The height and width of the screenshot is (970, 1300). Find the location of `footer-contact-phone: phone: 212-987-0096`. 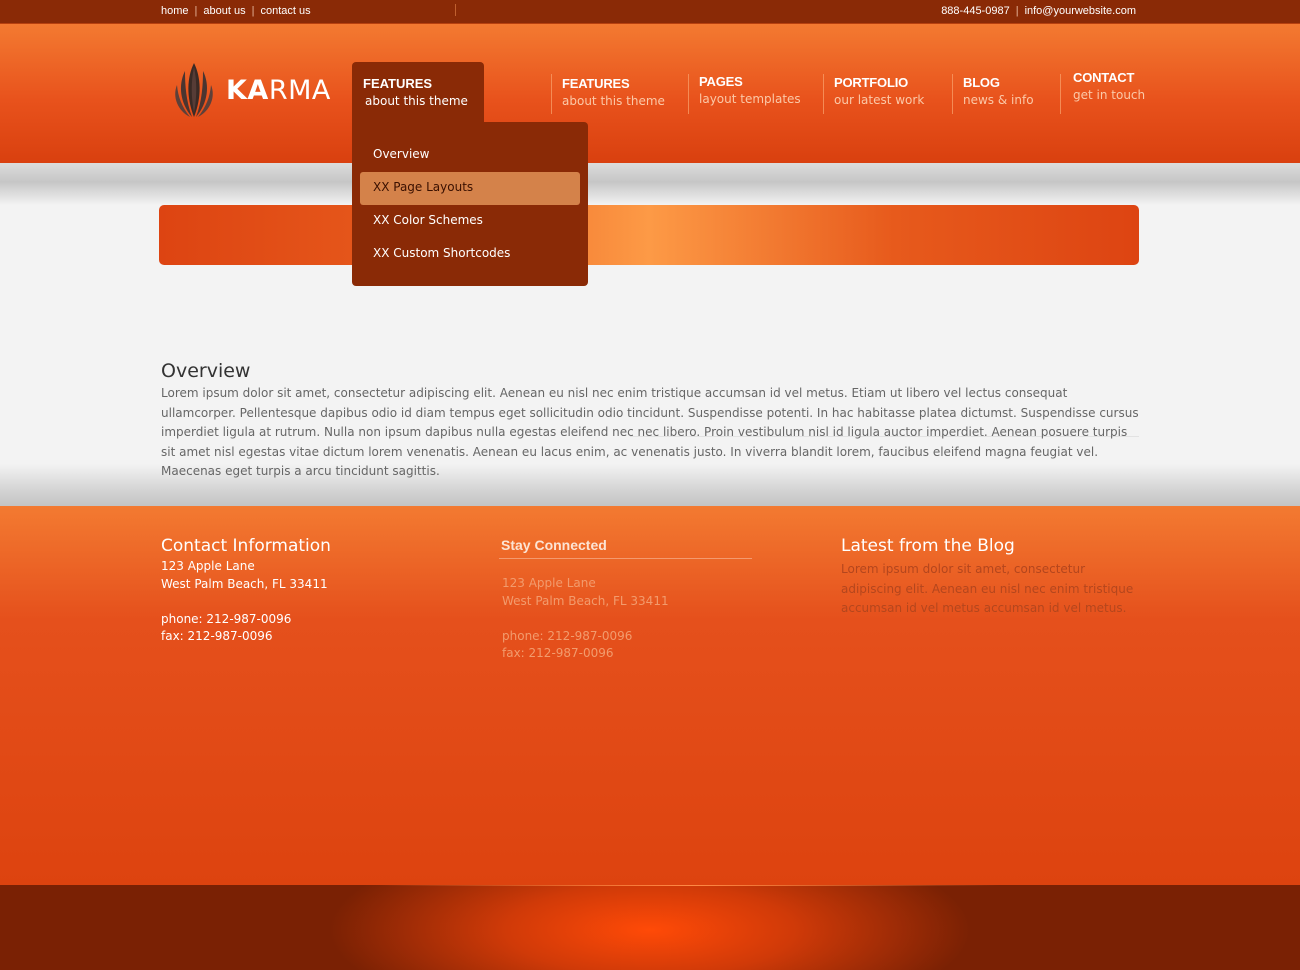

footer-contact-phone: phone: 212-987-0096 is located at coordinates (226, 618).